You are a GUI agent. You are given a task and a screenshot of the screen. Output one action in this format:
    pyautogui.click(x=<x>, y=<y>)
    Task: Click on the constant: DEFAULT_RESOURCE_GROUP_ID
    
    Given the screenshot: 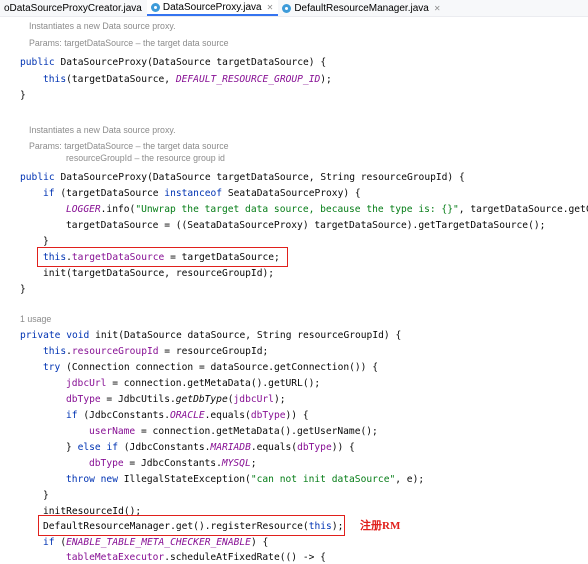 What is the action you would take?
    pyautogui.click(x=248, y=79)
    